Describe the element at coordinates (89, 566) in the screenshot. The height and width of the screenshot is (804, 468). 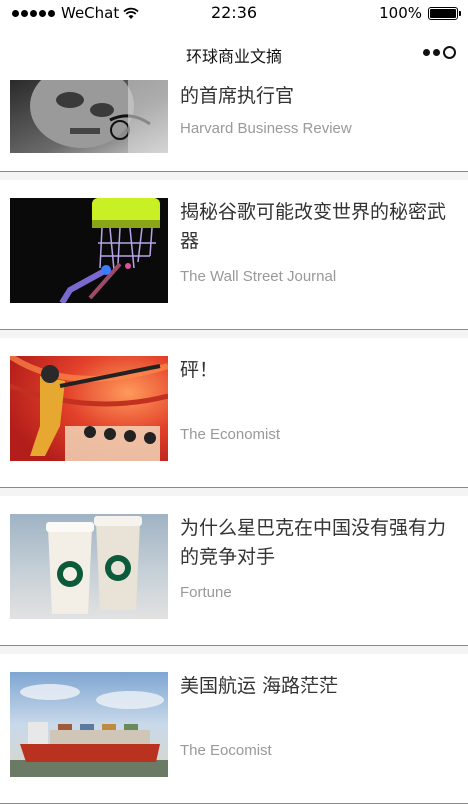
I see `starbucks-cups-photo` at that location.